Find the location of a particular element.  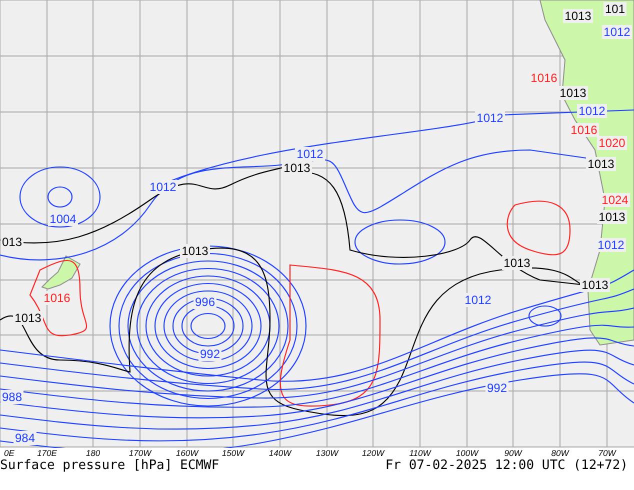

longitude-label: 70W is located at coordinates (607, 453).